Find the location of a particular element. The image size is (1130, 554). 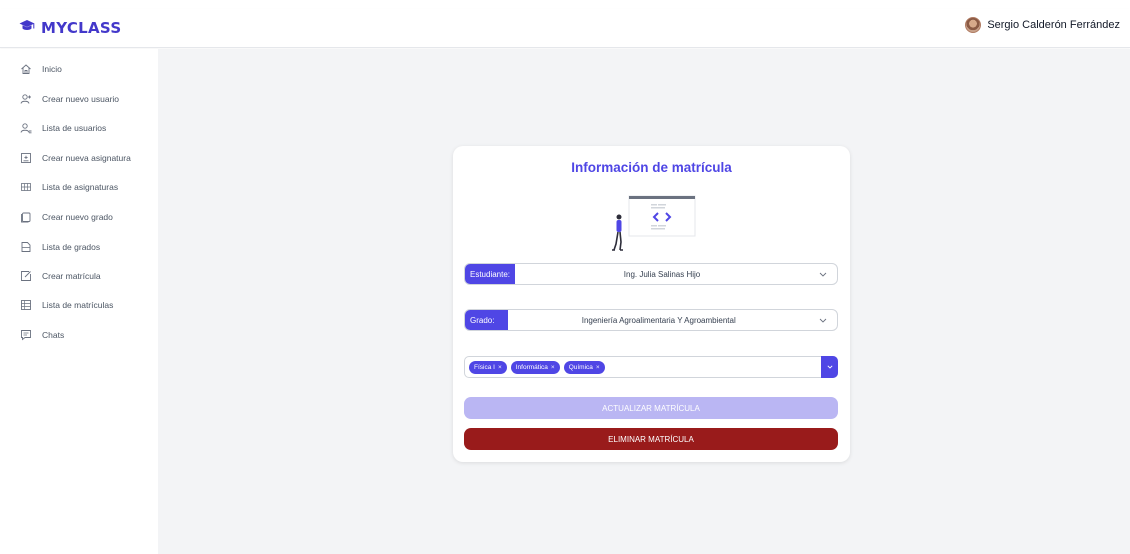

sidebar-item-chats: Chats is located at coordinates (42, 335).